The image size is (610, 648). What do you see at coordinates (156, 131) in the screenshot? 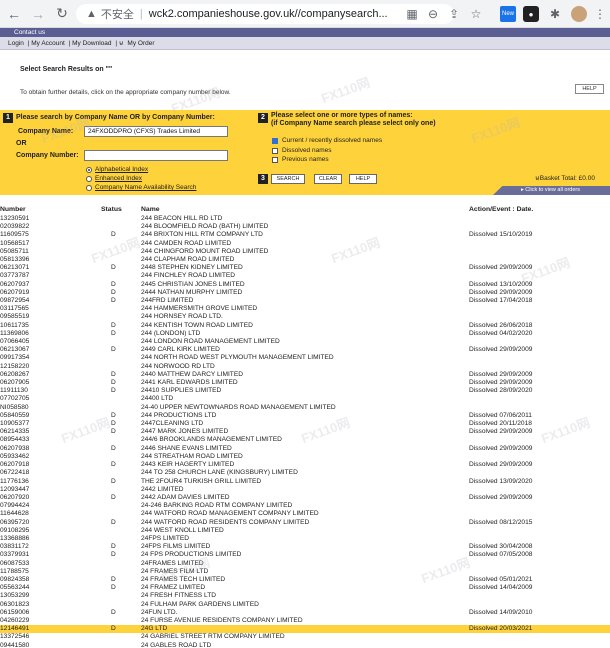
I see `company-name-input: 24FXODDPRO (CFXS) Trades Limited` at bounding box center [156, 131].